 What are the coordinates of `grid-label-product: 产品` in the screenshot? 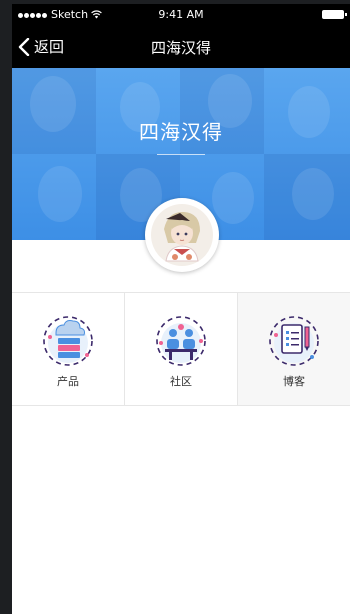 It's located at (68, 381).